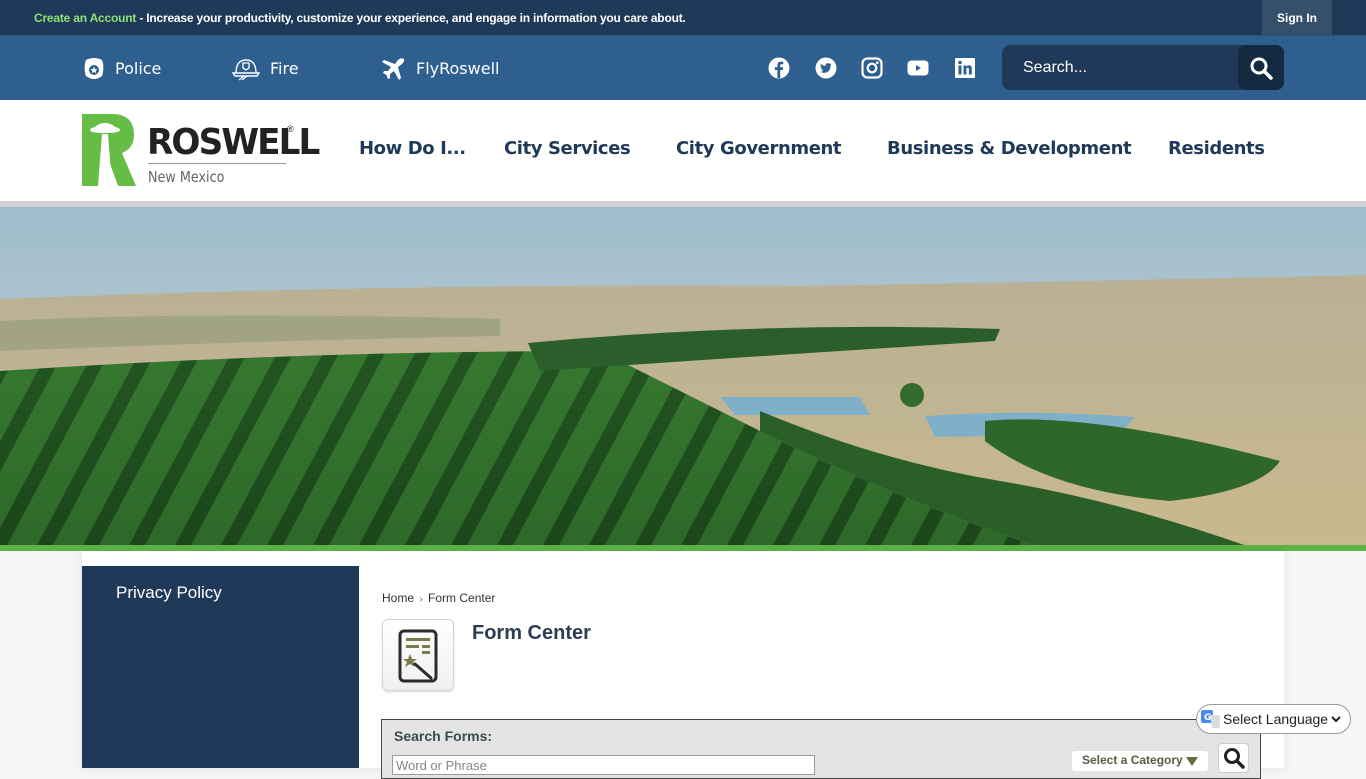  Describe the element at coordinates (1009, 148) in the screenshot. I see `nav-business-development: Business & Development` at that location.